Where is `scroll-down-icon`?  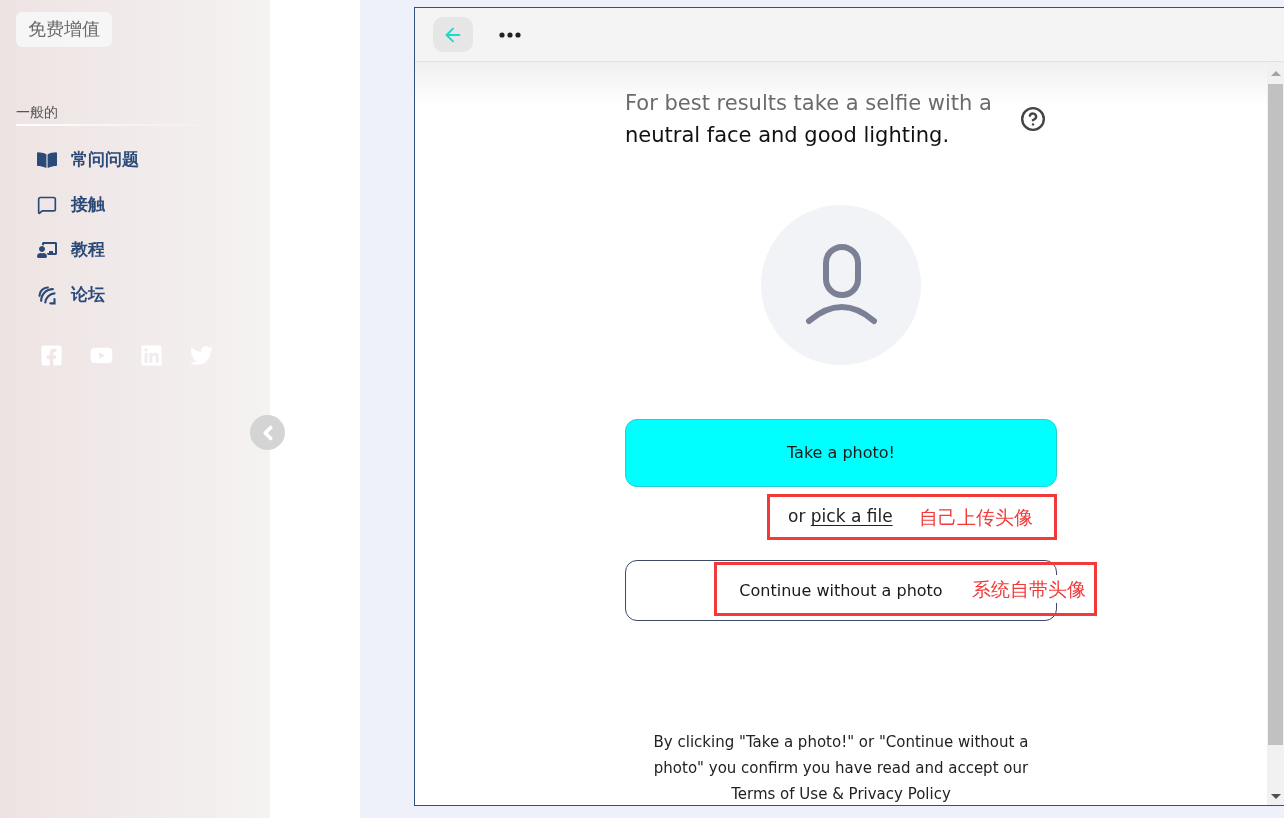
scroll-down-icon is located at coordinates (1275, 796).